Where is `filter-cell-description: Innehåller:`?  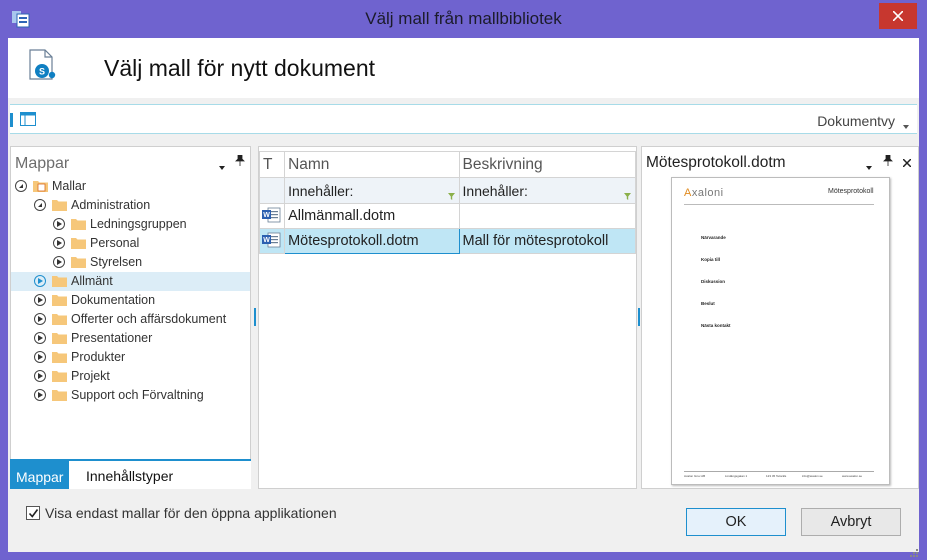
filter-cell-description: Innehåller: is located at coordinates (547, 190).